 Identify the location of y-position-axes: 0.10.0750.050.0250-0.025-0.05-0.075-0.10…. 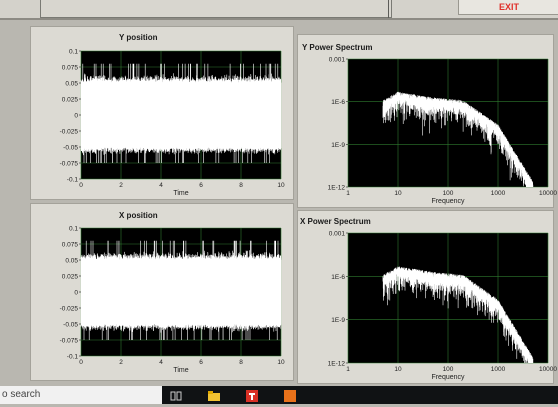
(172, 123).